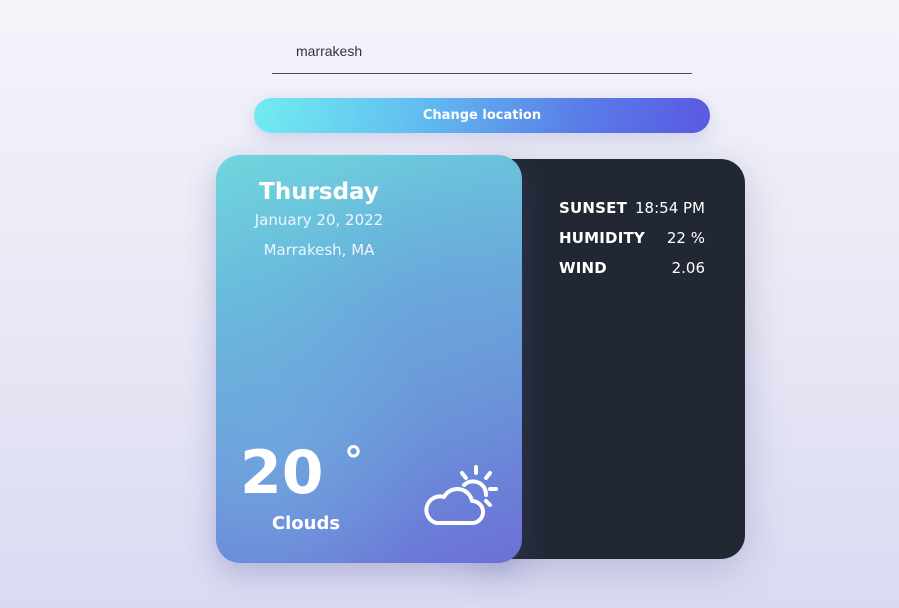 The height and width of the screenshot is (608, 899). Describe the element at coordinates (688, 268) in the screenshot. I see `detail-value: 2.06` at that location.